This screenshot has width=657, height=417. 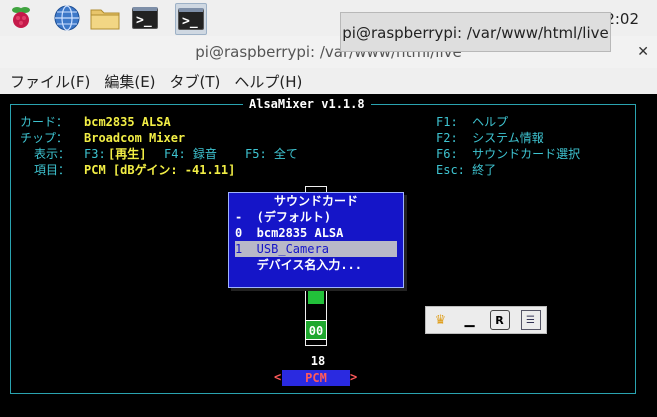 I want to click on file-manager-button, so click(x=105, y=18).